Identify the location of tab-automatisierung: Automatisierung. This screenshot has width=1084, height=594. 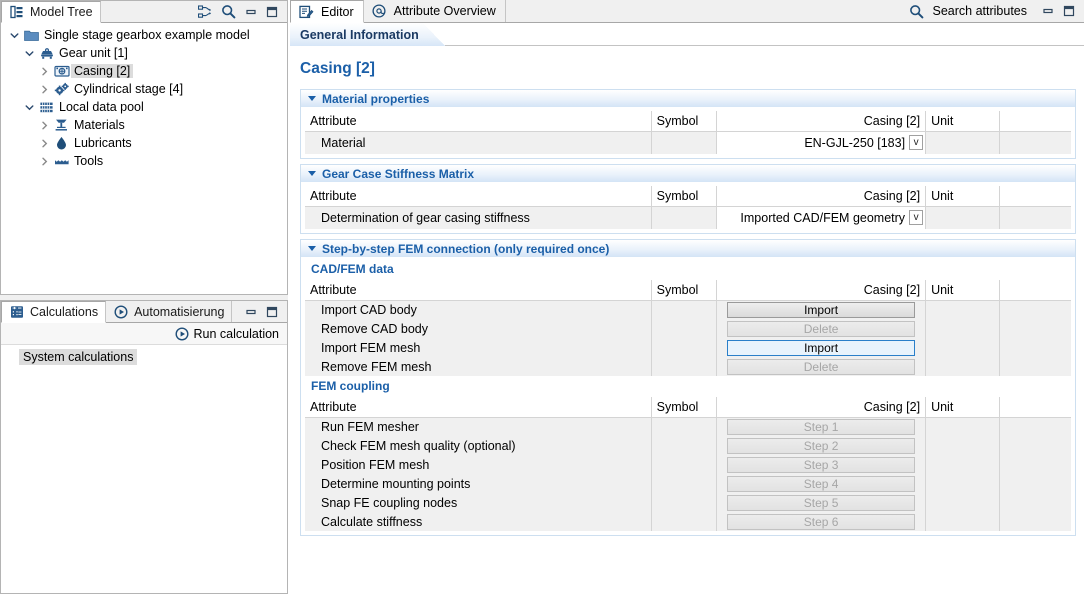
(169, 311).